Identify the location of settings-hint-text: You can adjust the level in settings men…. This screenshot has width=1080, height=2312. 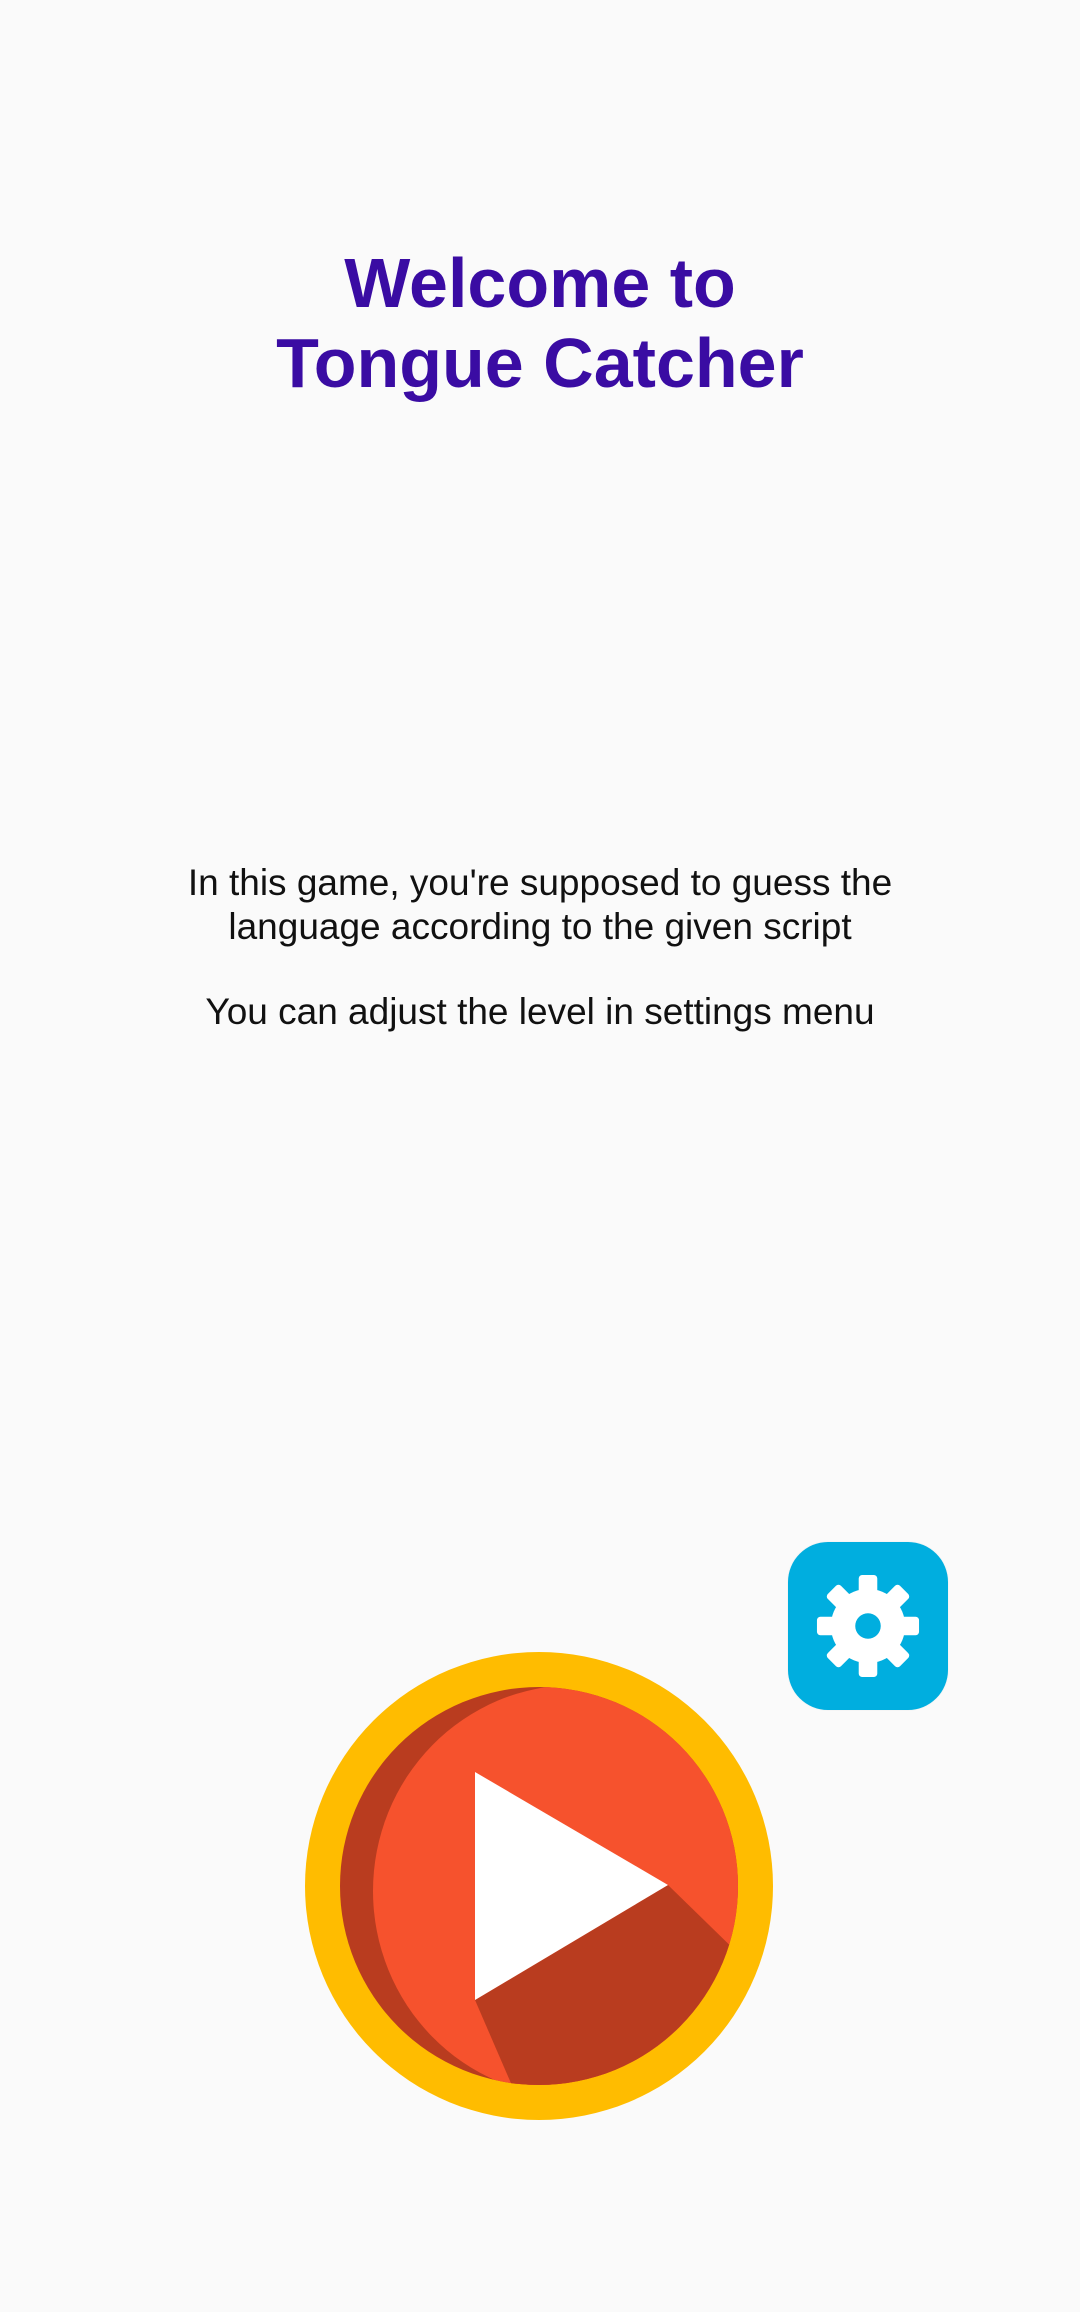
(540, 1011).